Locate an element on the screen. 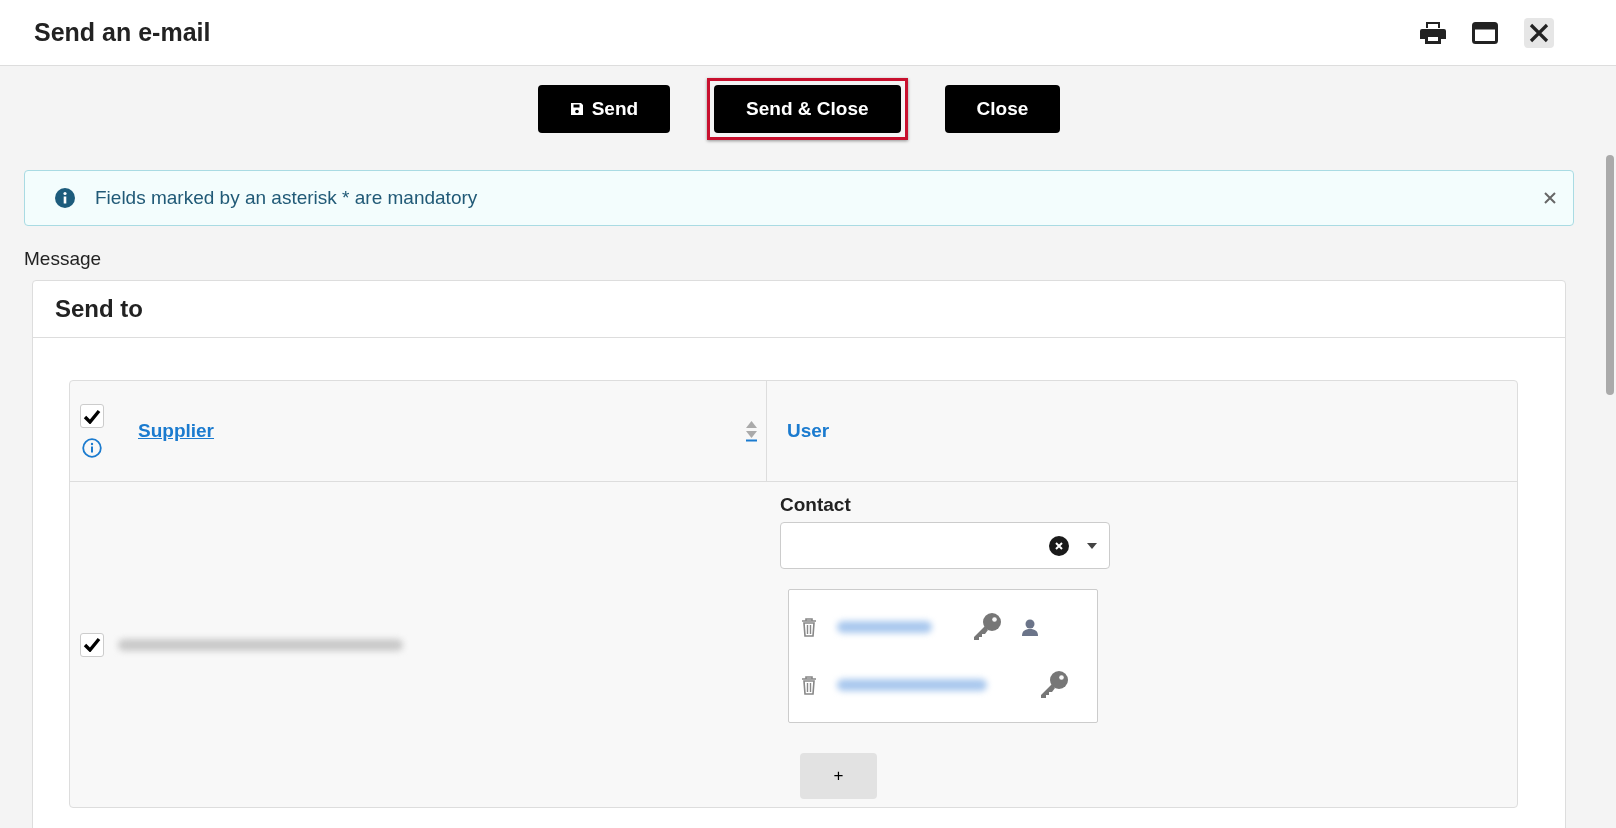  column-header: User is located at coordinates (1152, 431).